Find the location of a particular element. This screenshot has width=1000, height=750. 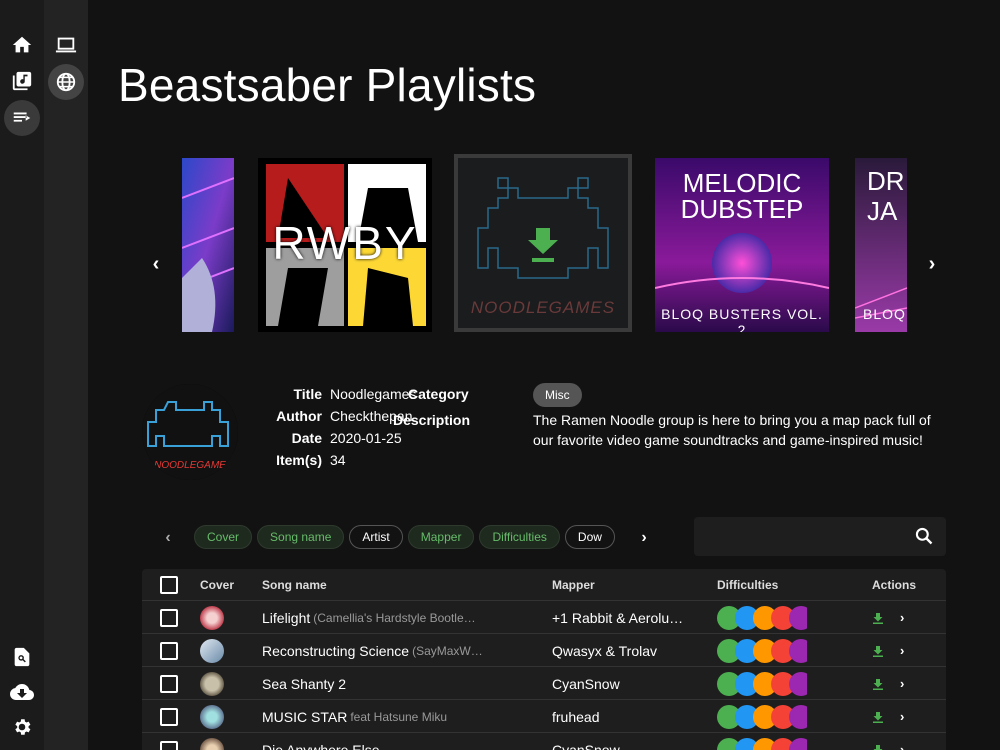

meta-author-row: Author Checkthepan is located at coordinates (325, 416).